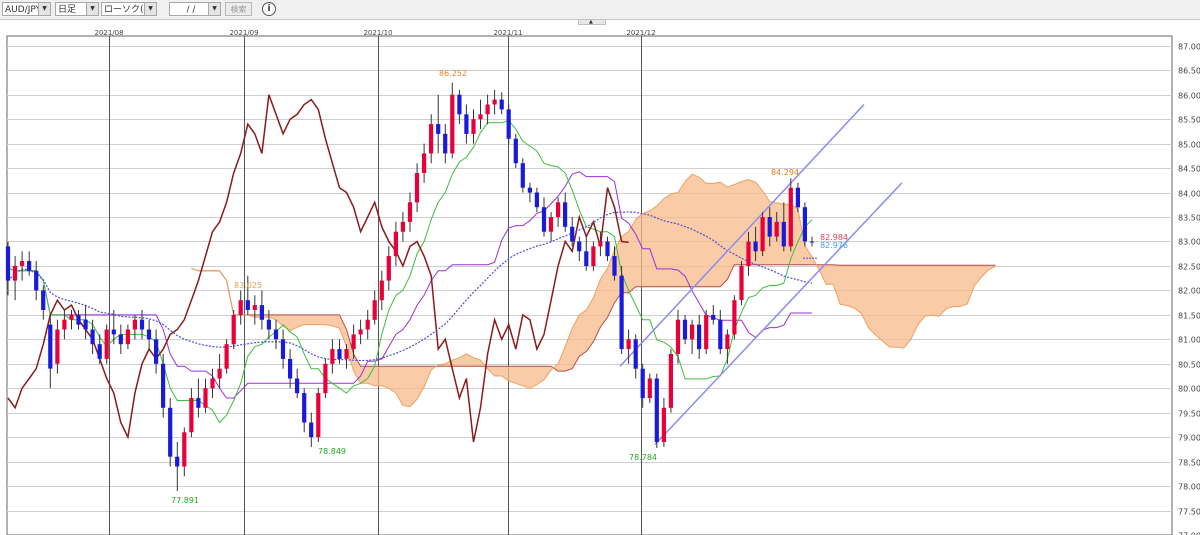 The height and width of the screenshot is (535, 1200). What do you see at coordinates (1189, 242) in the screenshot?
I see `y-tick-label: 83.000` at bounding box center [1189, 242].